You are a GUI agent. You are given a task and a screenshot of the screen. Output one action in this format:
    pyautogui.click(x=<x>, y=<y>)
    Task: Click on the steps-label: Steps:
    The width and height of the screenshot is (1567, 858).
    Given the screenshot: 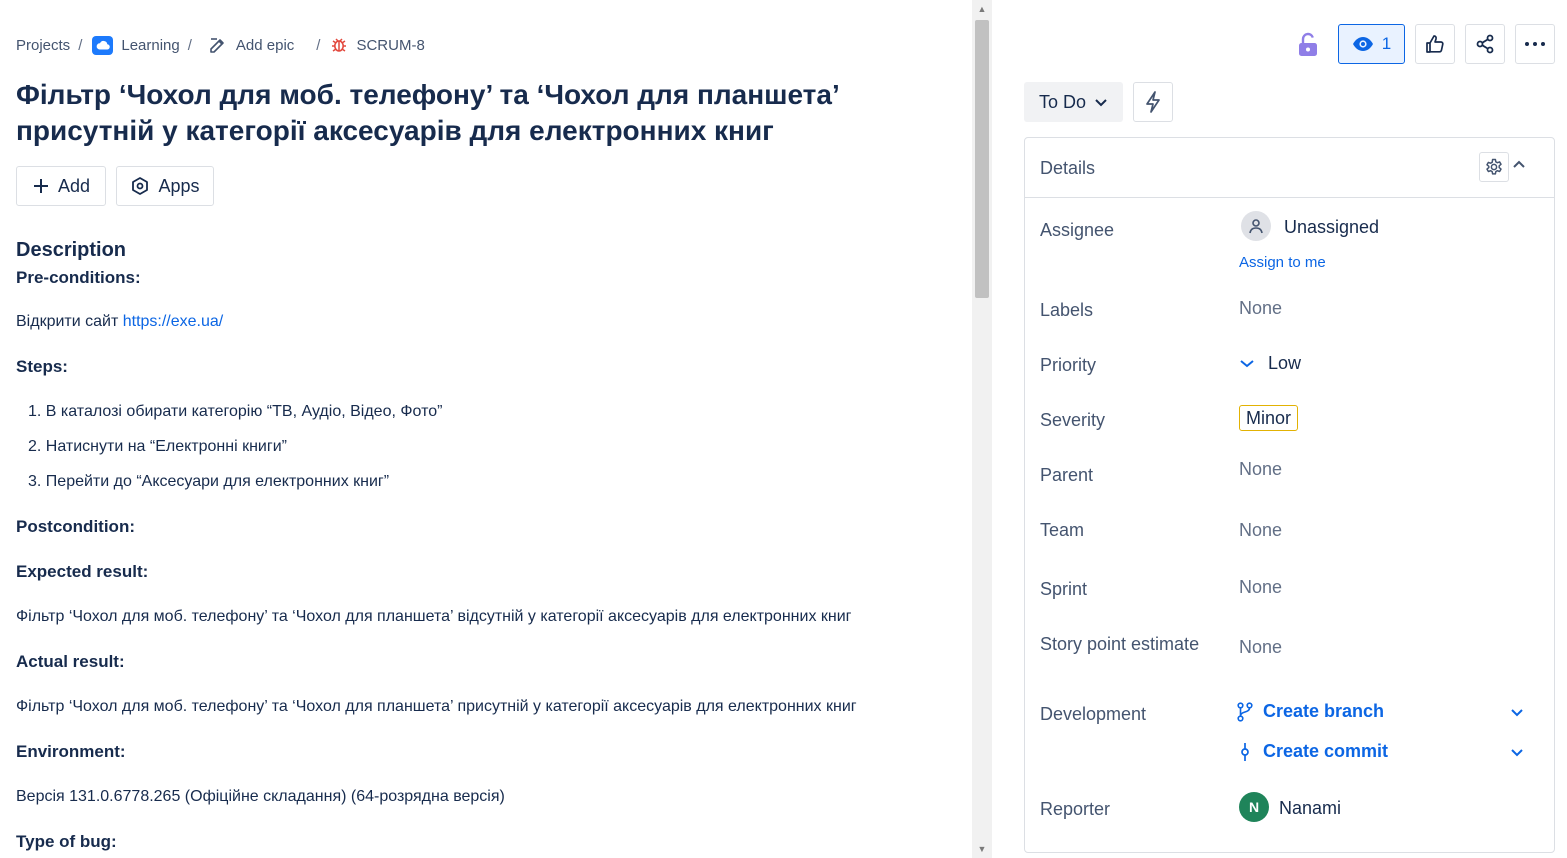 What is the action you would take?
    pyautogui.click(x=42, y=366)
    